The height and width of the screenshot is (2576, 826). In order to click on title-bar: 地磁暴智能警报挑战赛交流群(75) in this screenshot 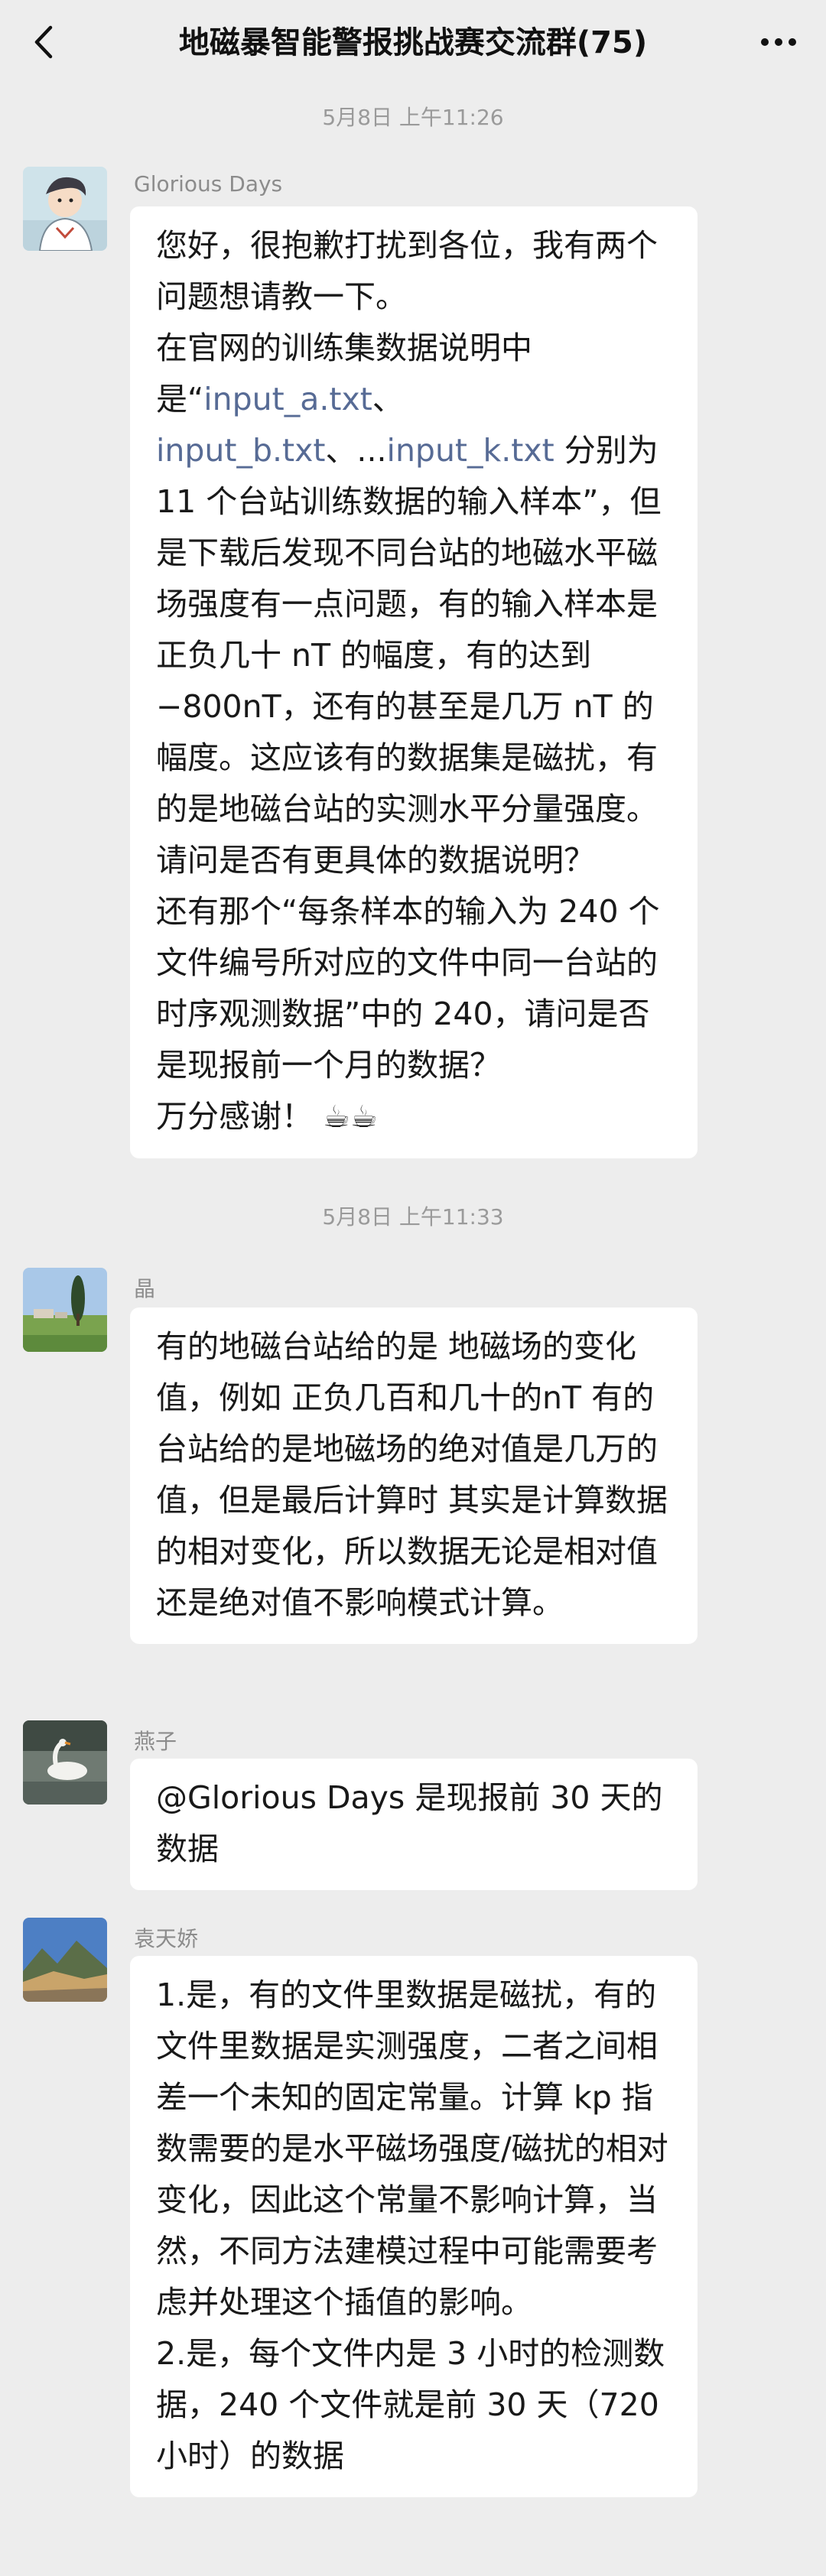, I will do `click(413, 42)`.